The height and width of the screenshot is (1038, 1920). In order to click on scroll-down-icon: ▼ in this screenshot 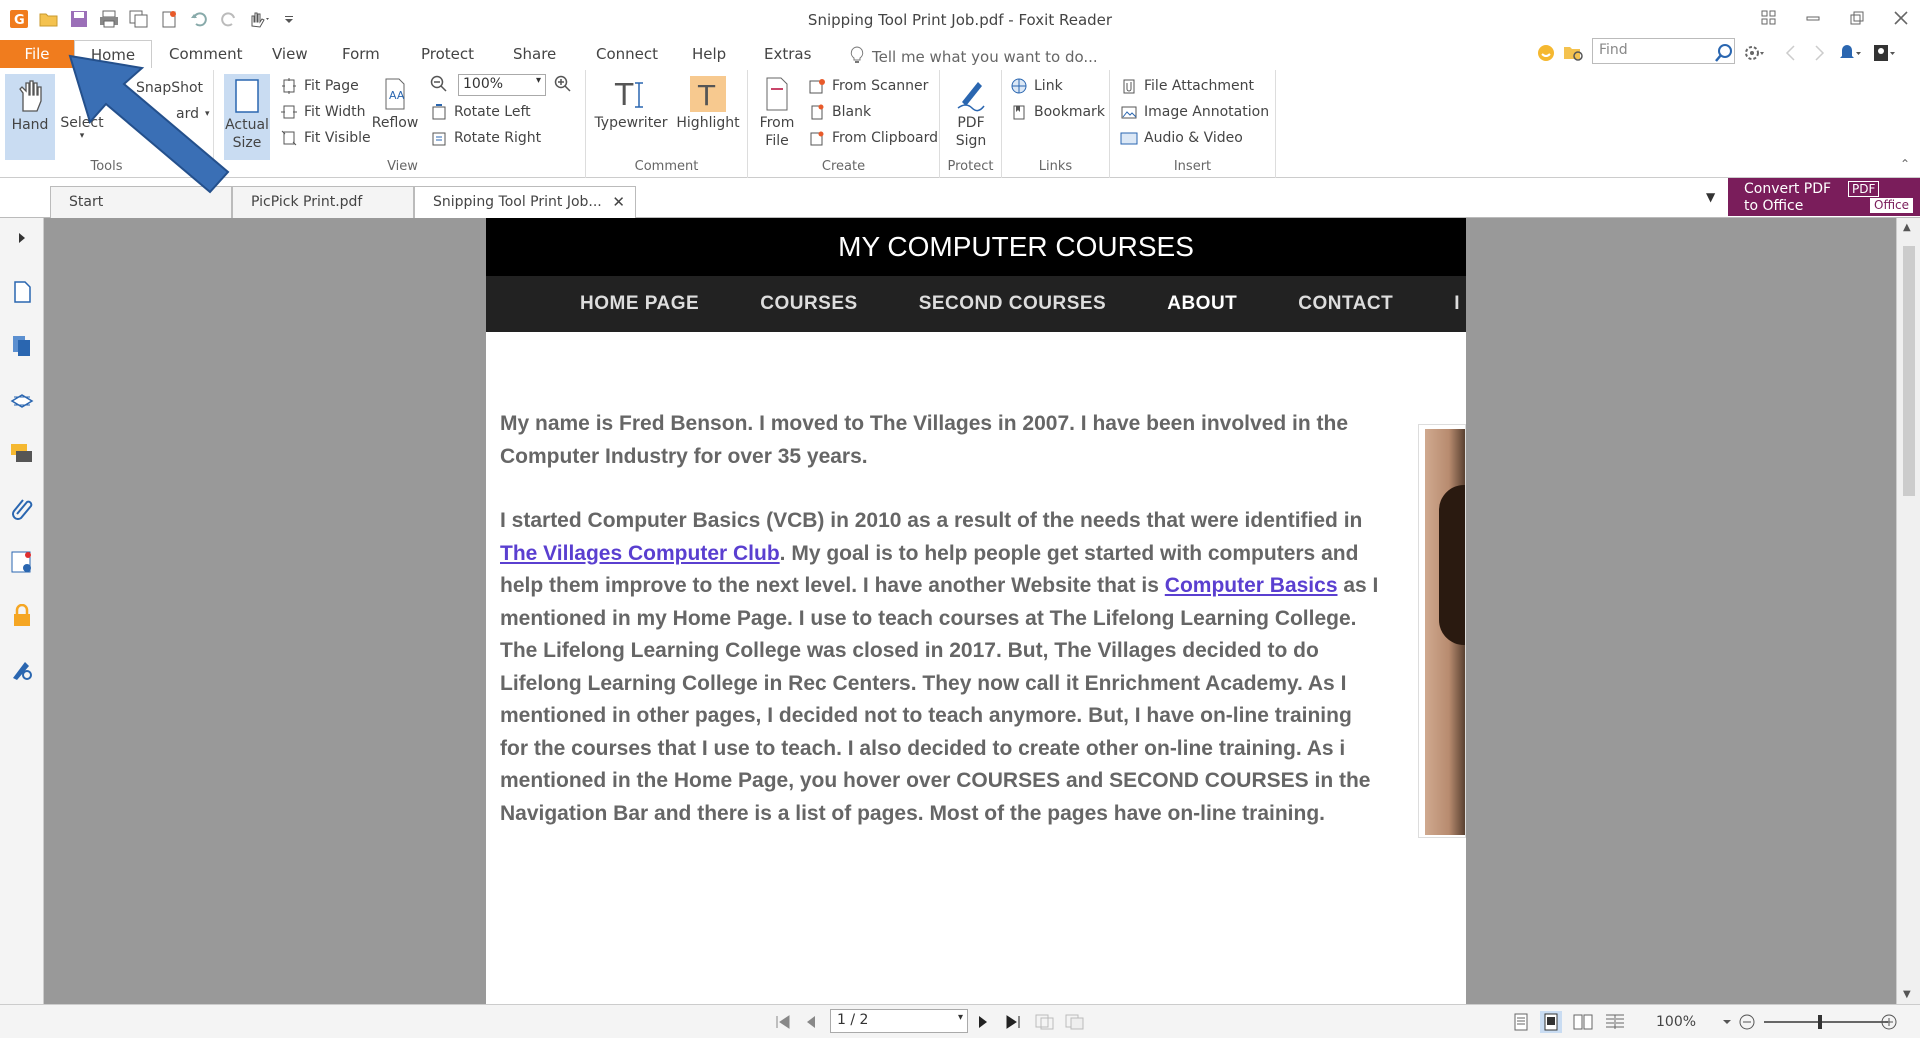, I will do `click(1907, 994)`.